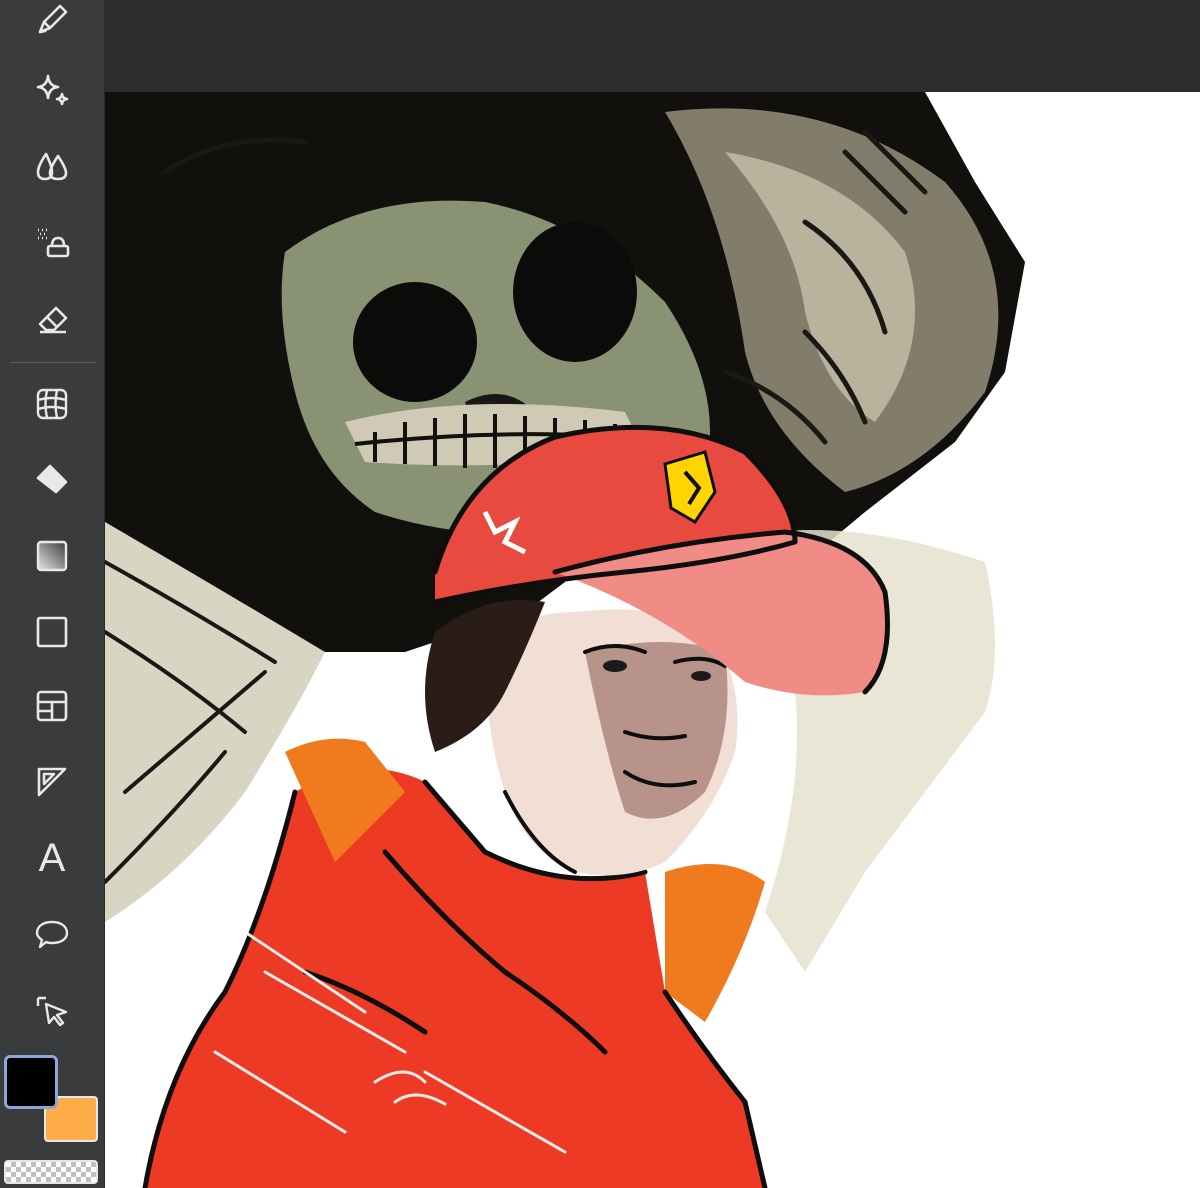 This screenshot has width=1200, height=1188. What do you see at coordinates (652, 46) in the screenshot?
I see `top-bar` at bounding box center [652, 46].